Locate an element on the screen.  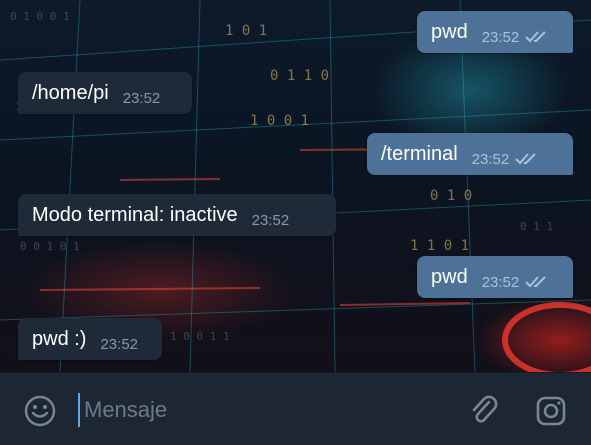
camera-icon is located at coordinates (551, 411).